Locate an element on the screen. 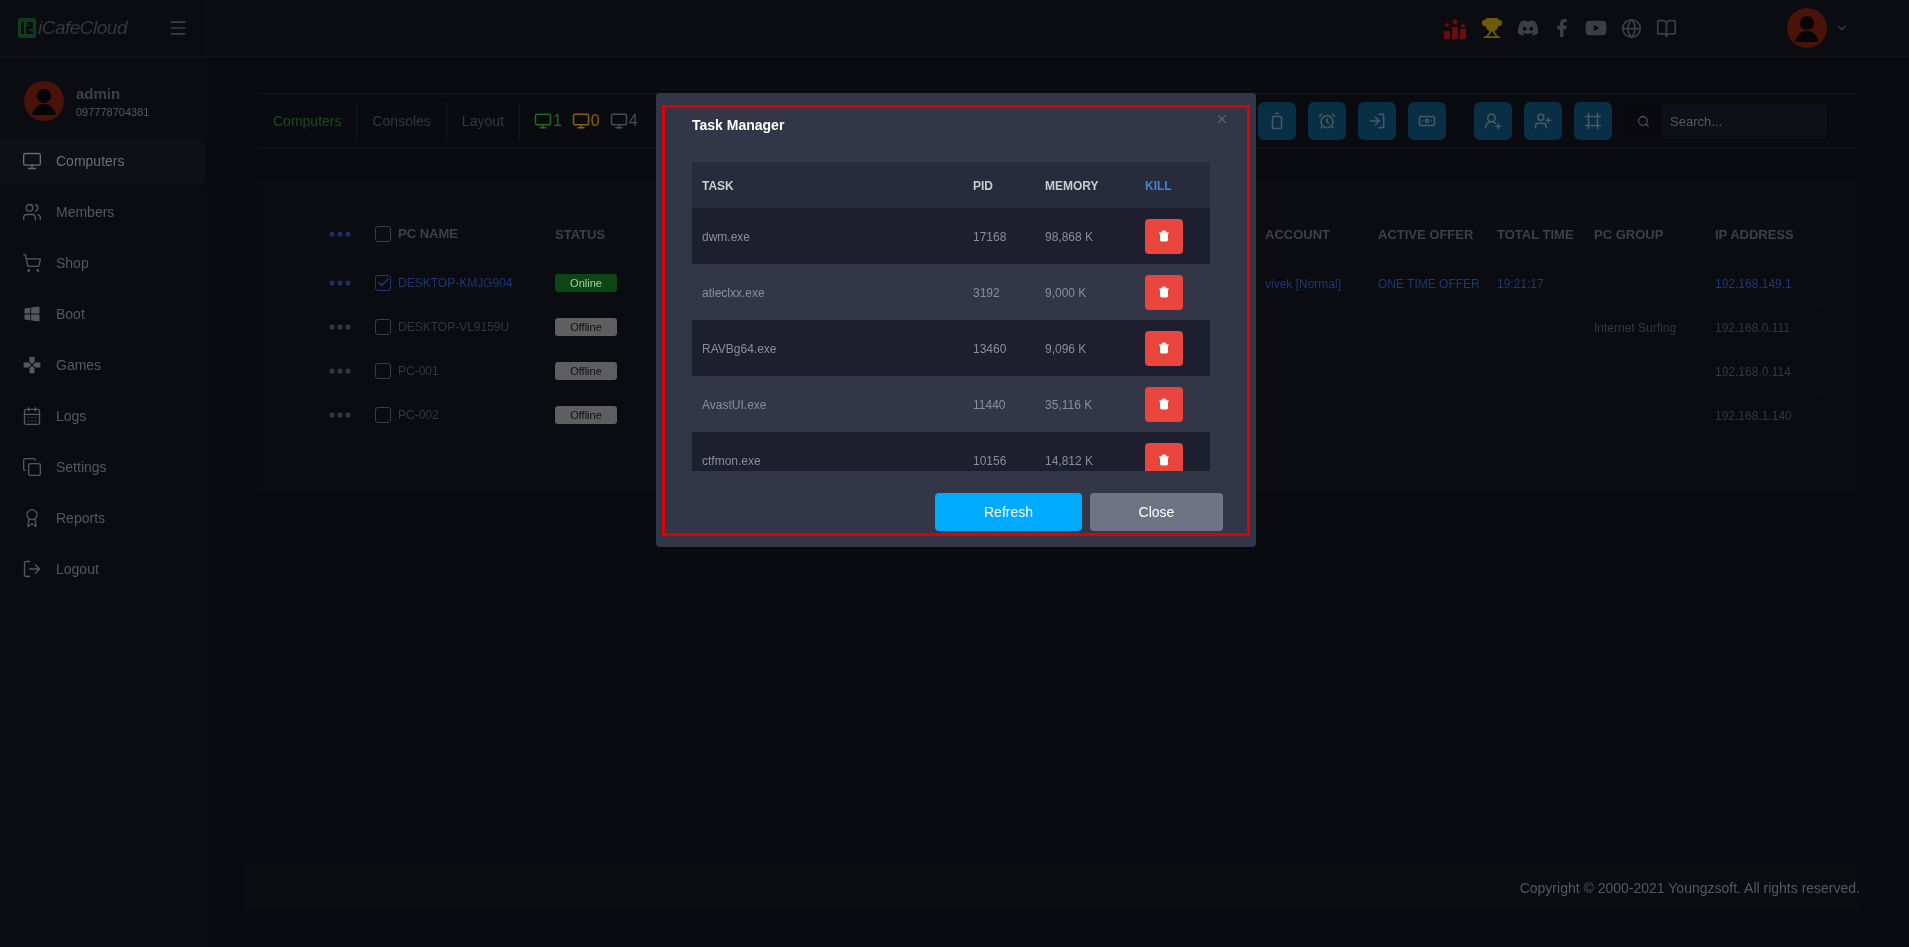 This screenshot has width=1909, height=947. table-cell: DESKTOP-KMJG904 is located at coordinates (455, 282).